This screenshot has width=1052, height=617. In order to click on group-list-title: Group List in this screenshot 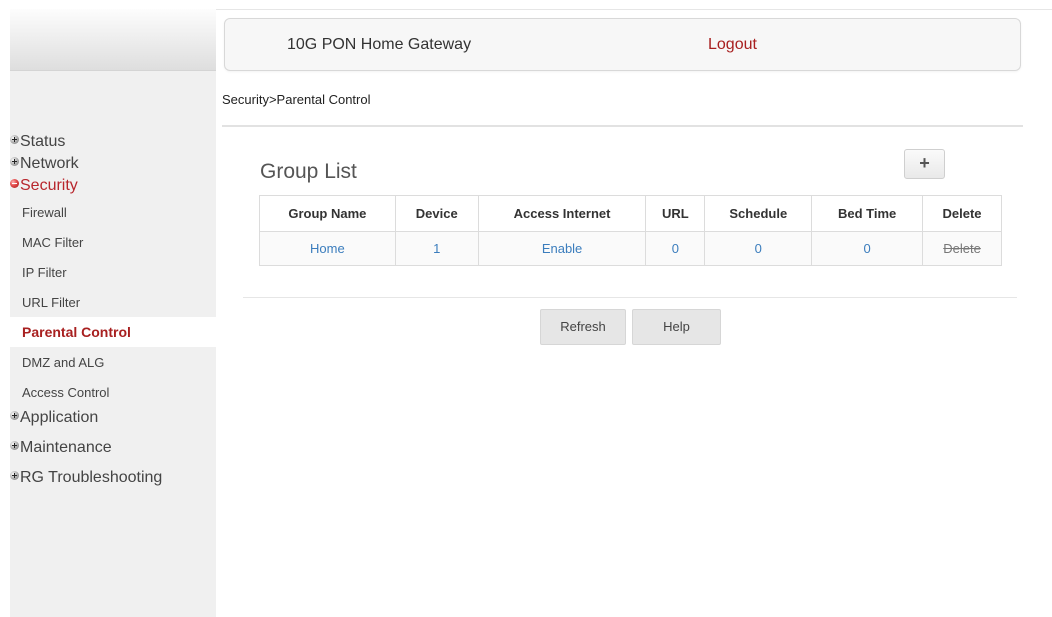, I will do `click(308, 171)`.